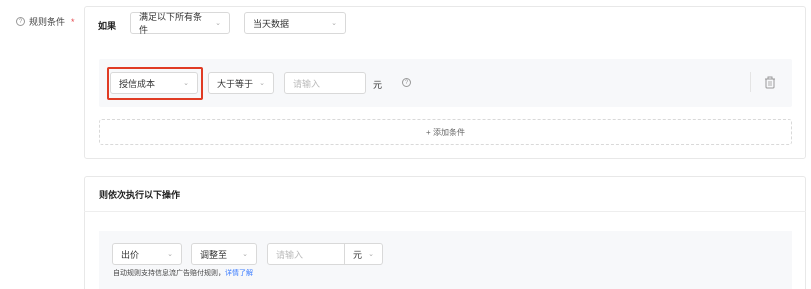  Describe the element at coordinates (358, 254) in the screenshot. I see `action-unit-value: 元` at that location.